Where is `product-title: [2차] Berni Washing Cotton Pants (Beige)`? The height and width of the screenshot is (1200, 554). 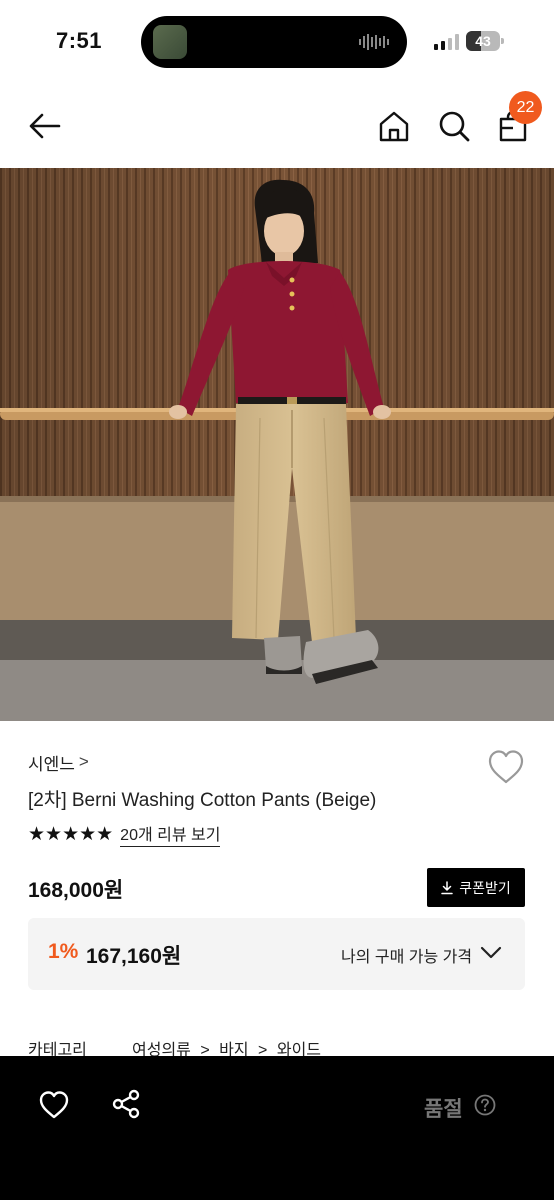
product-title: [2차] Berni Washing Cotton Pants (Beige) is located at coordinates (202, 800).